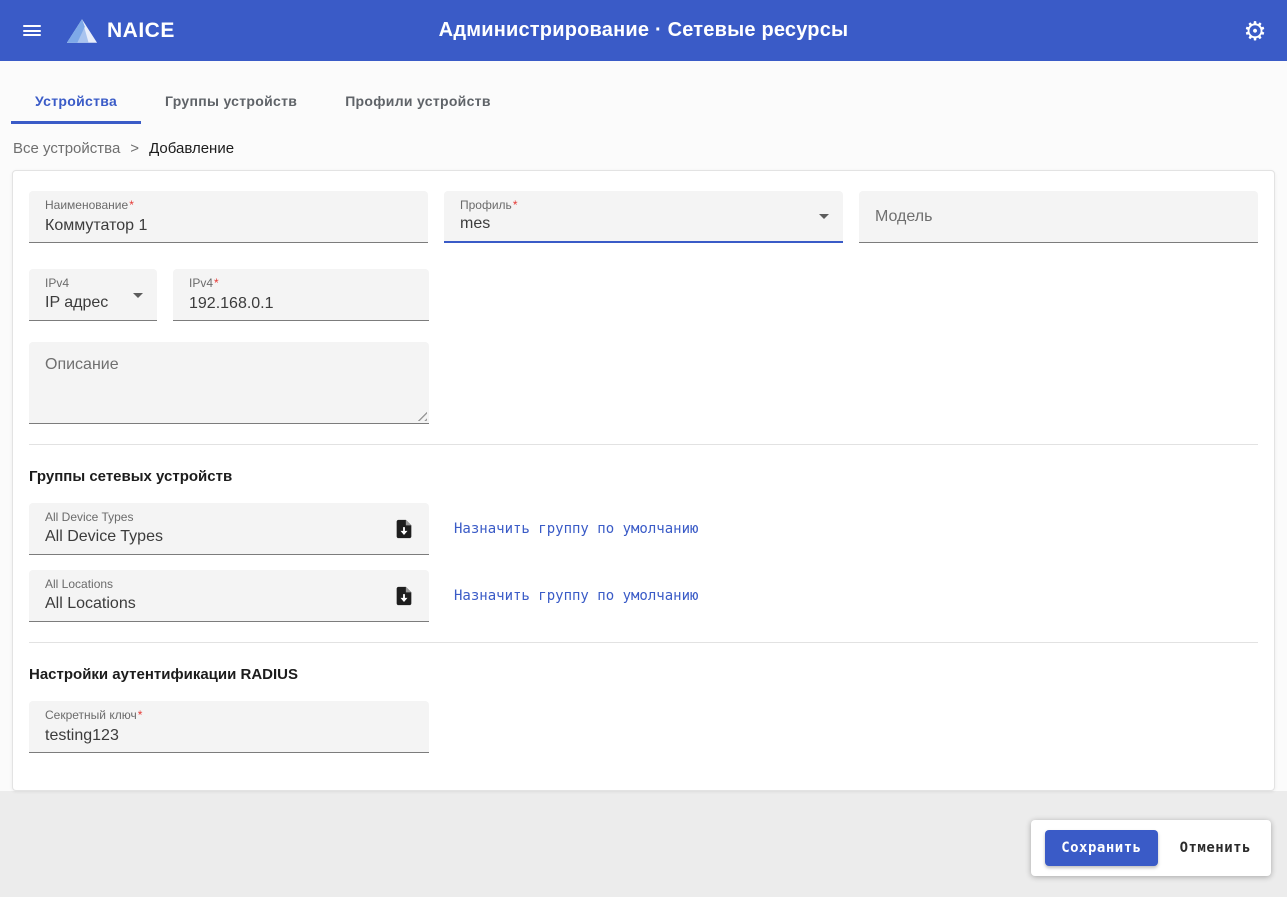 The image size is (1287, 897). I want to click on profile-select: Профиль* mes, so click(643, 217).